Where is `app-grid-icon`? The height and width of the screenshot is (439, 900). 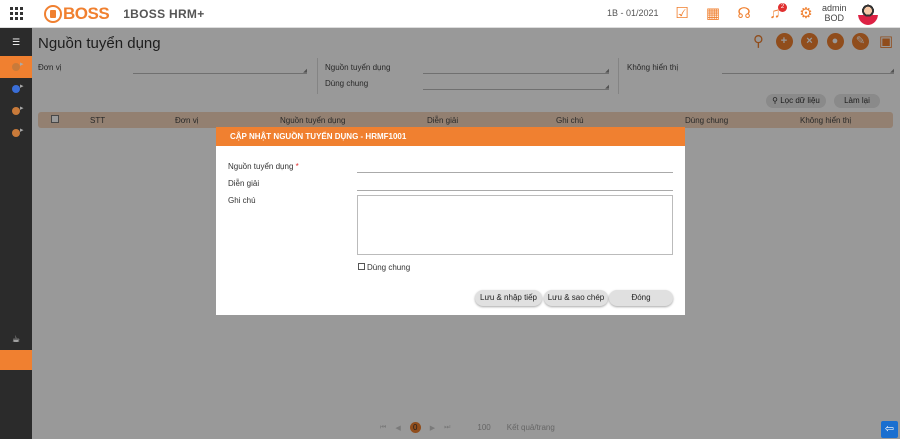 app-grid-icon is located at coordinates (16, 14).